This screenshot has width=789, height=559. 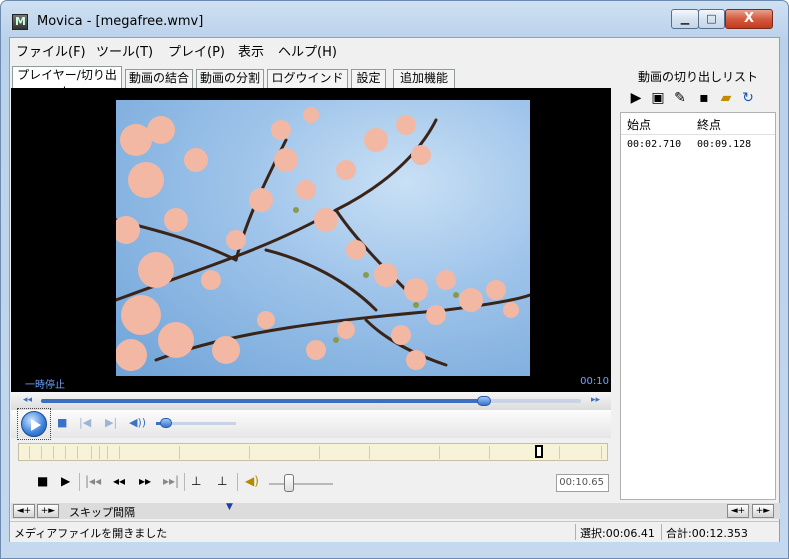 I want to click on tab-settings: 設定, so click(x=368, y=78).